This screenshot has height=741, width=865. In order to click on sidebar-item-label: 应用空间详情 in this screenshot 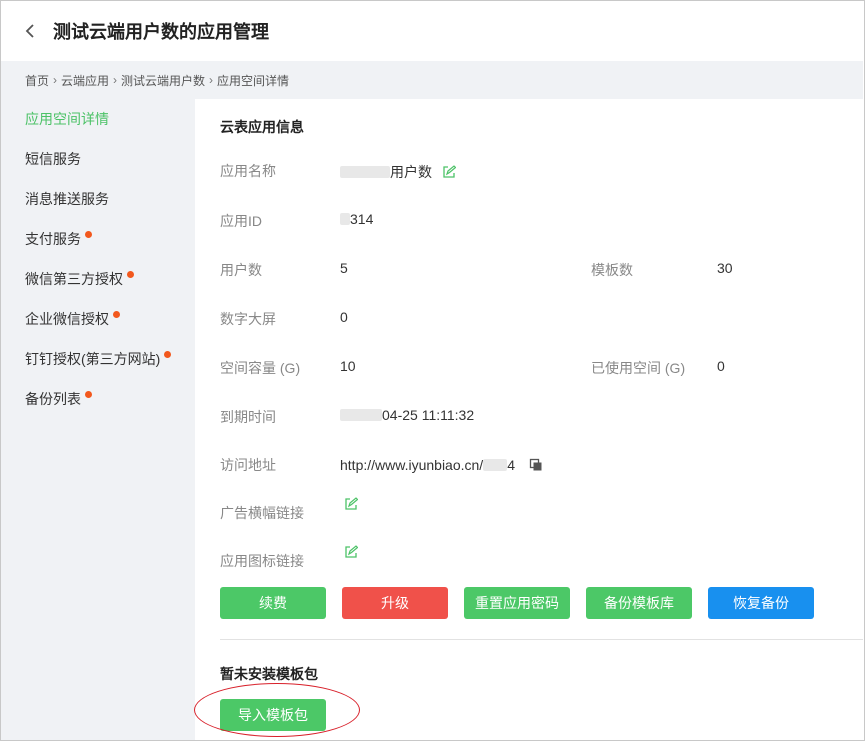, I will do `click(67, 119)`.